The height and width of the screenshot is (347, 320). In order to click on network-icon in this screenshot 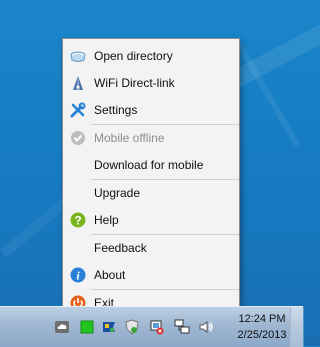, I will do `click(182, 327)`.